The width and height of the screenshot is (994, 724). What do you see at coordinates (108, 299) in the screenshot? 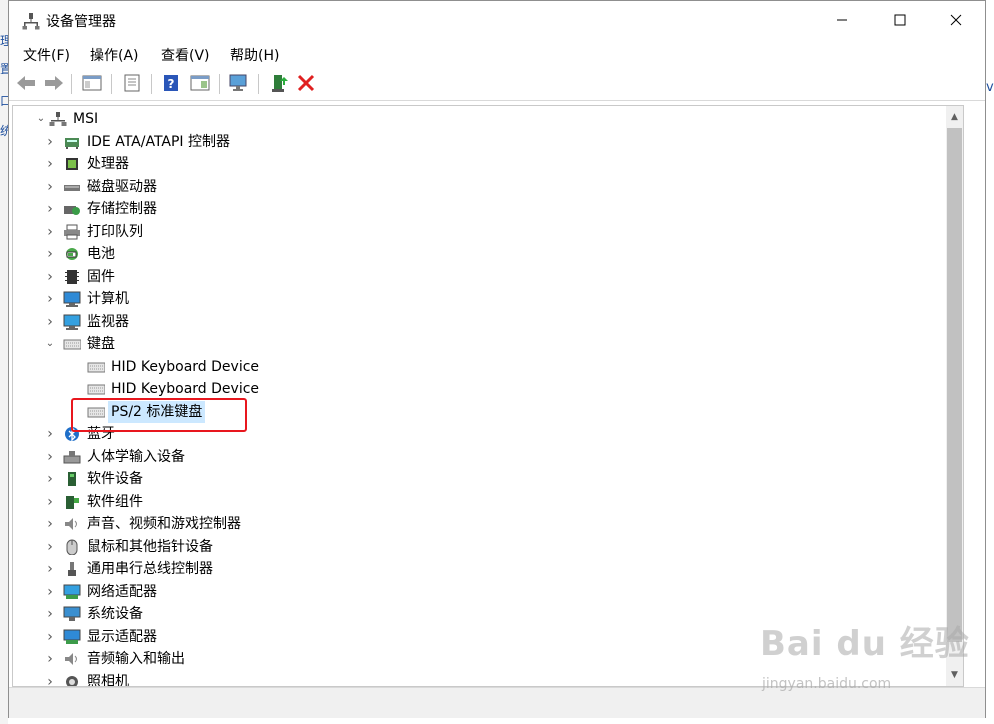
I see `tree-node-label: 计算机` at bounding box center [108, 299].